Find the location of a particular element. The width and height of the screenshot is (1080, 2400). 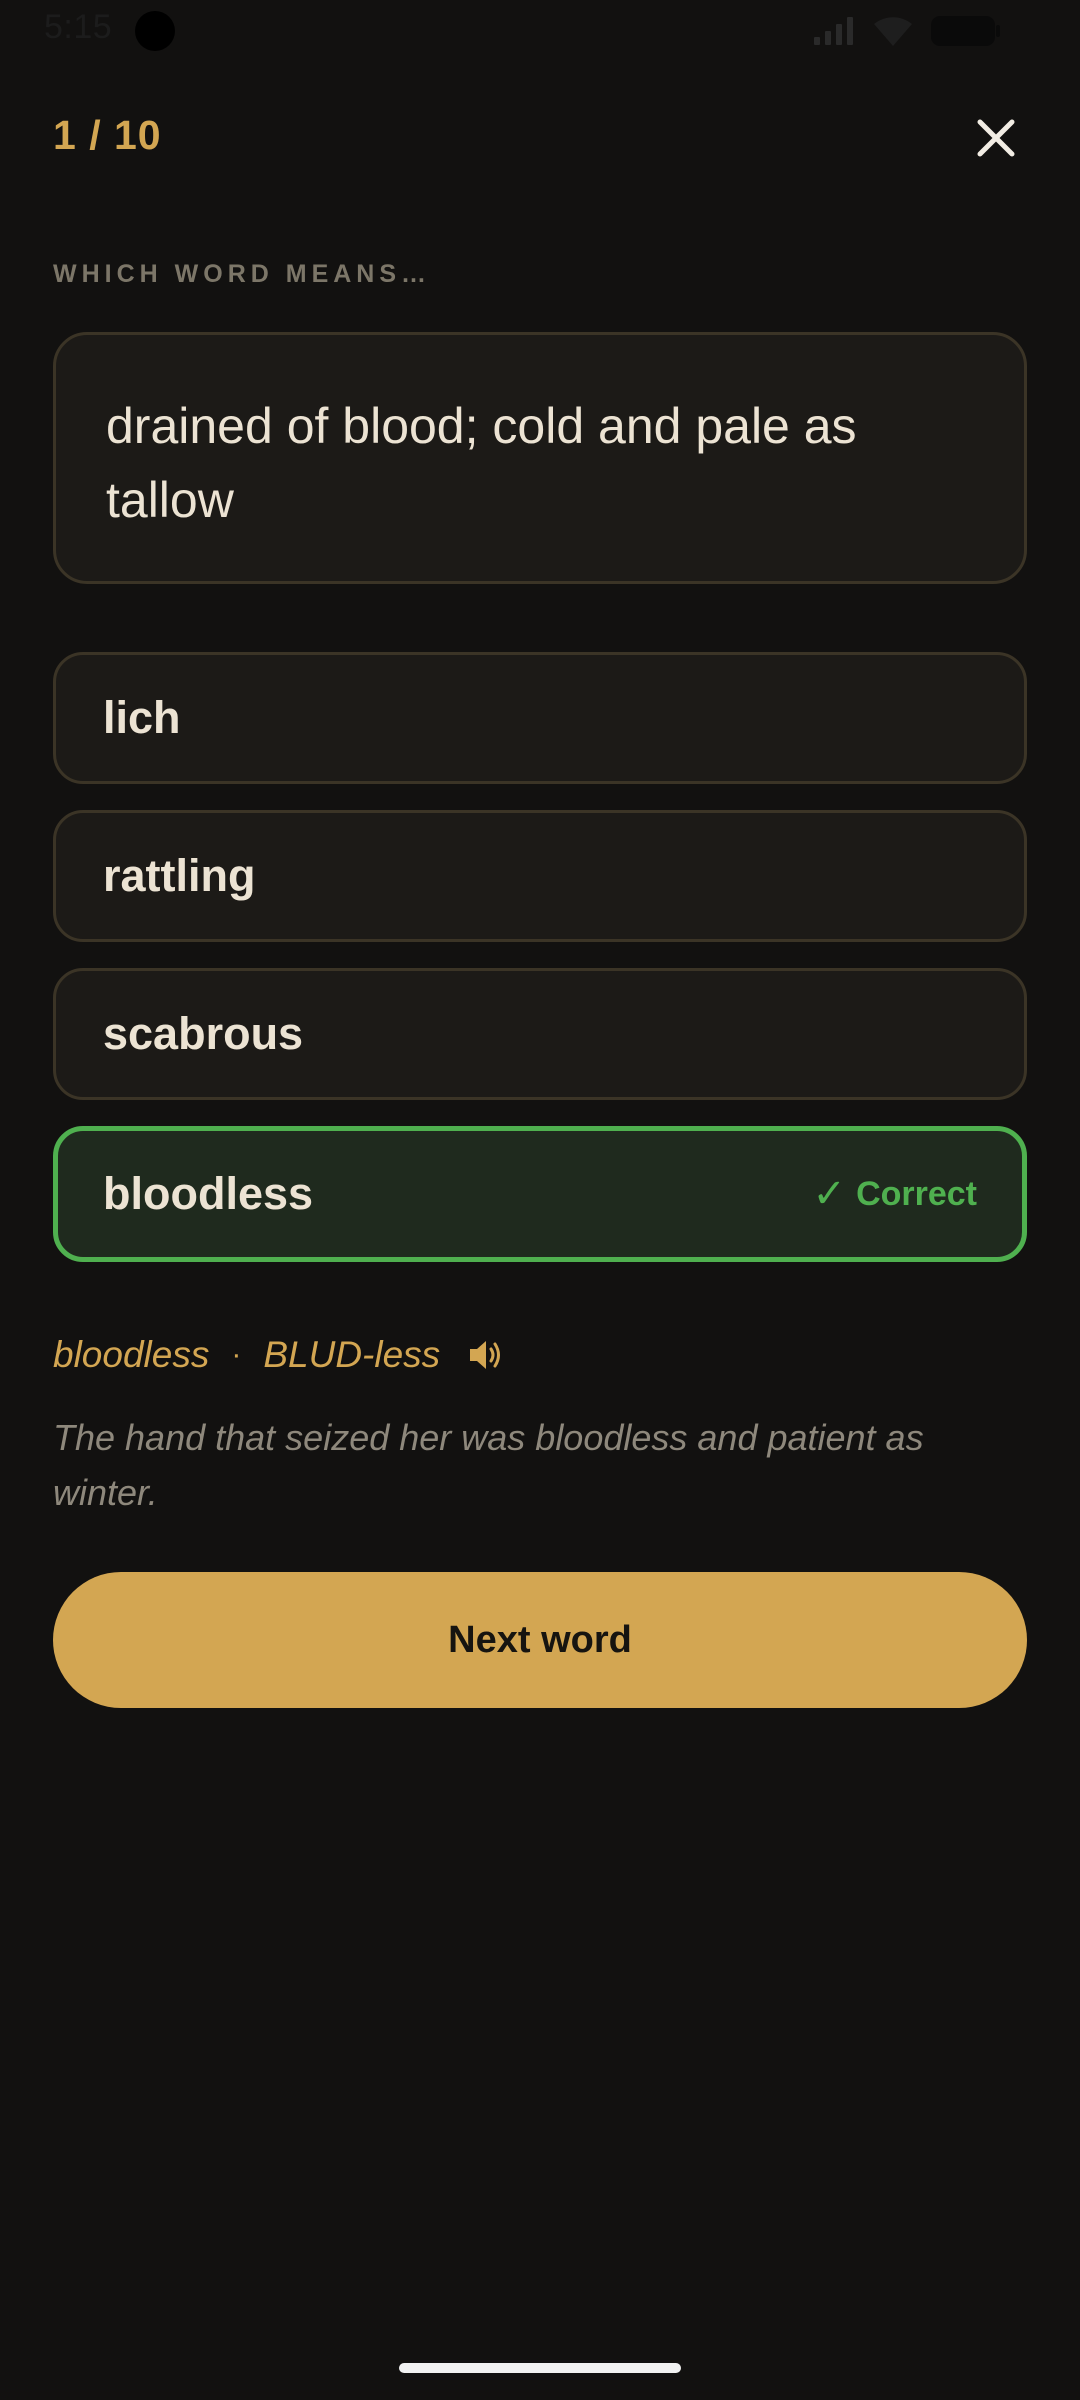

status-bar: 5:15 is located at coordinates (540, 30).